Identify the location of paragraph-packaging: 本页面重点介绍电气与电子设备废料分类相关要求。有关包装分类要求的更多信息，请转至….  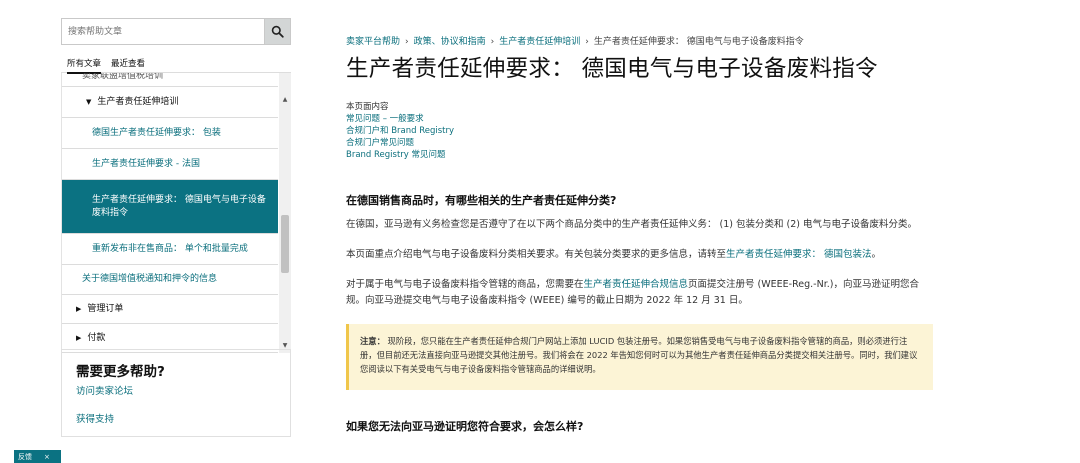
(638, 255).